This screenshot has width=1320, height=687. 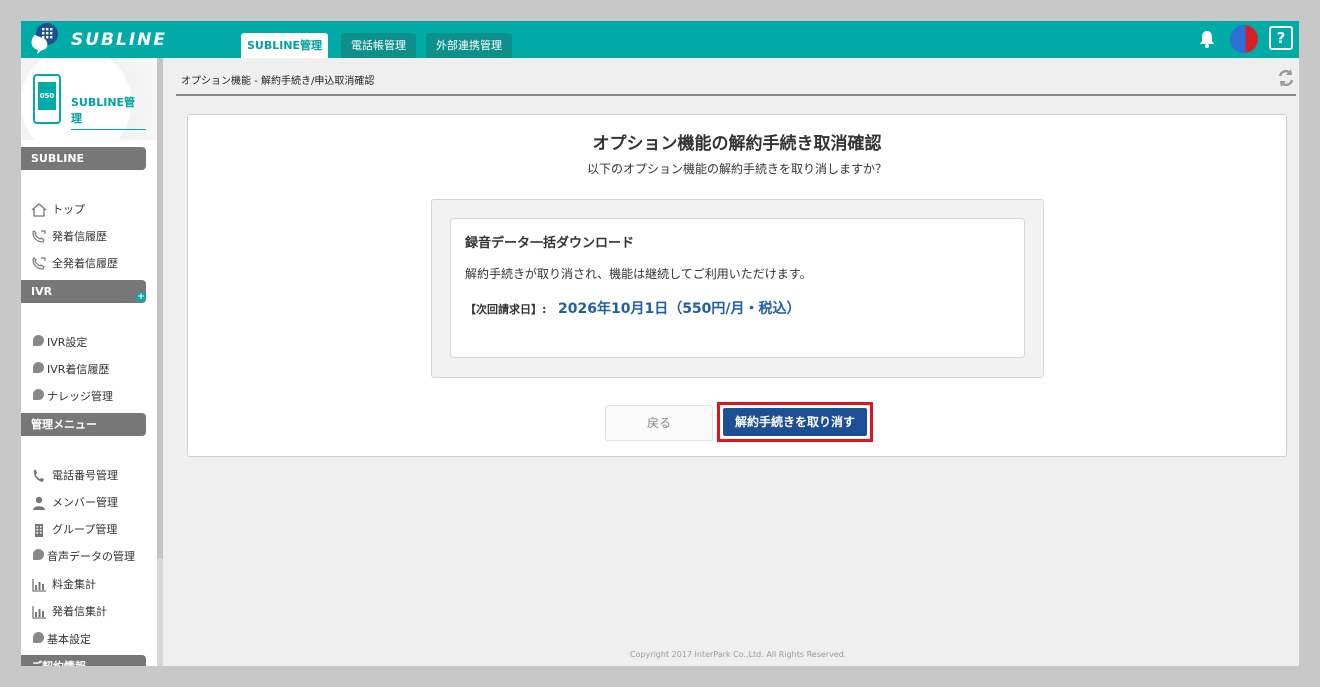 What do you see at coordinates (74, 584) in the screenshot?
I see `sidebar-item-label: 料金集計` at bounding box center [74, 584].